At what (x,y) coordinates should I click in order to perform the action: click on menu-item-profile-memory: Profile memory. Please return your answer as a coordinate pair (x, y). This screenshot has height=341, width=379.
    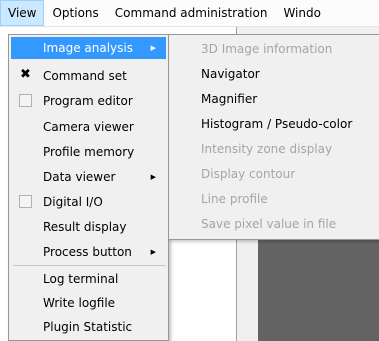
    Looking at the image, I should click on (88, 152).